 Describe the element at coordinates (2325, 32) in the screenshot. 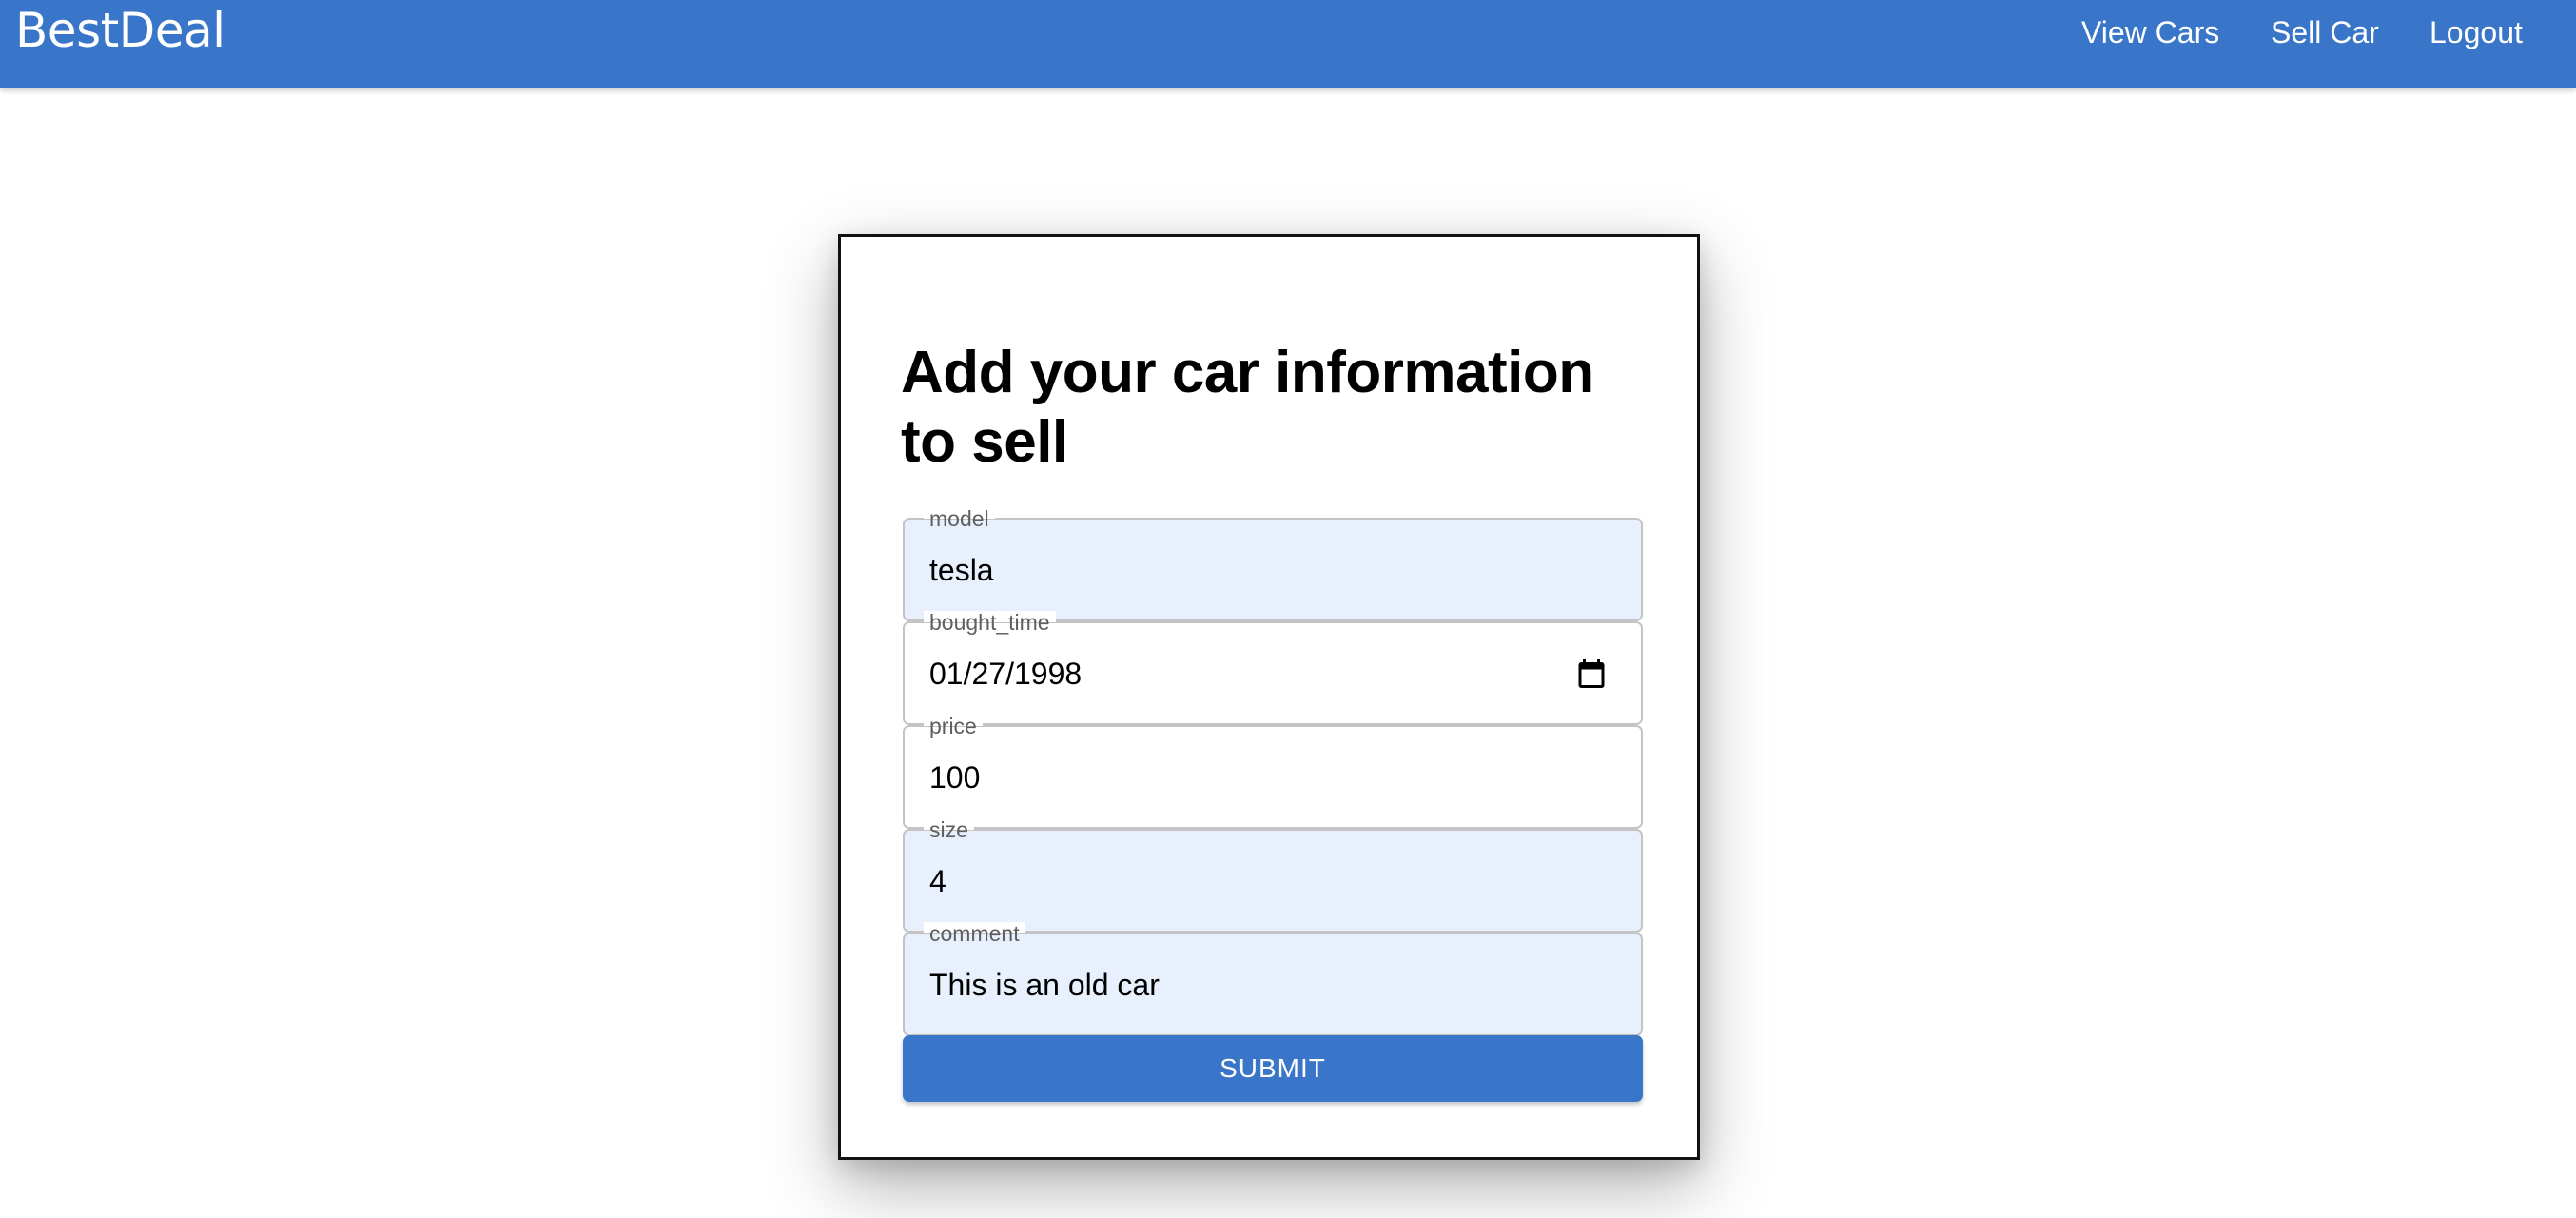

I see `nav-sell-car: Sell Car` at that location.